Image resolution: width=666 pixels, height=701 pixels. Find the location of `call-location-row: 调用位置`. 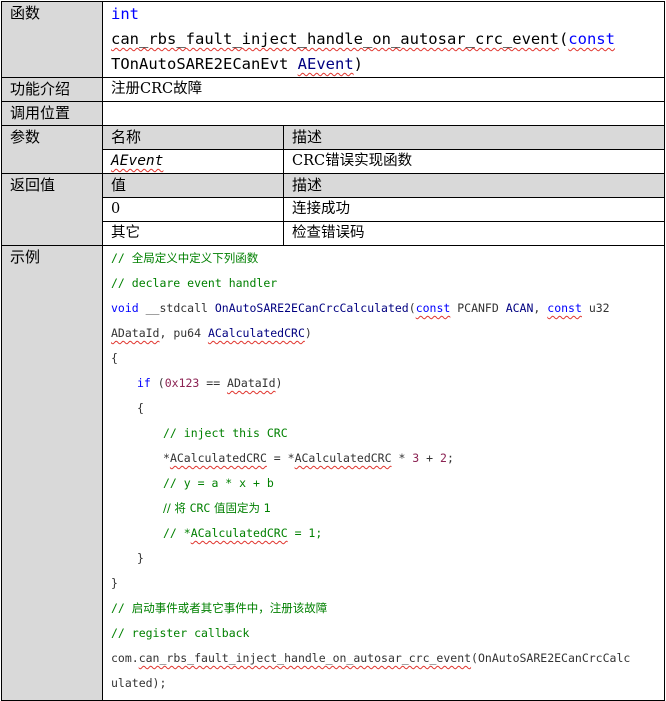

call-location-row: 调用位置 is located at coordinates (333, 113).